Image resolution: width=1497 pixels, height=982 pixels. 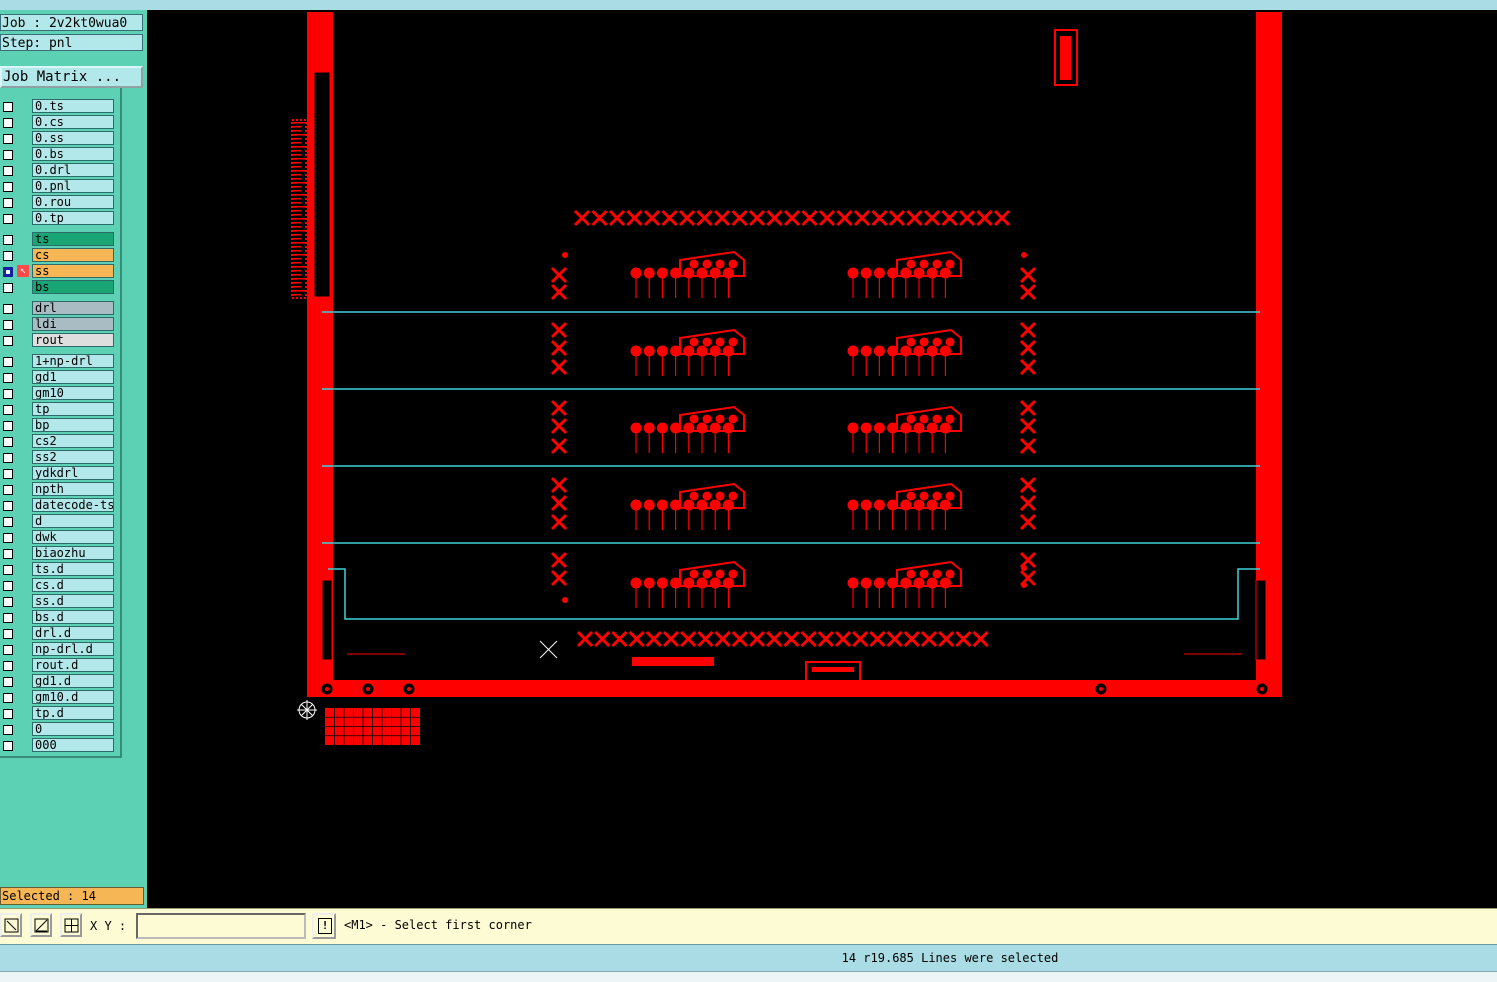 I want to click on layer-row: 1+np-drl, so click(x=60, y=362).